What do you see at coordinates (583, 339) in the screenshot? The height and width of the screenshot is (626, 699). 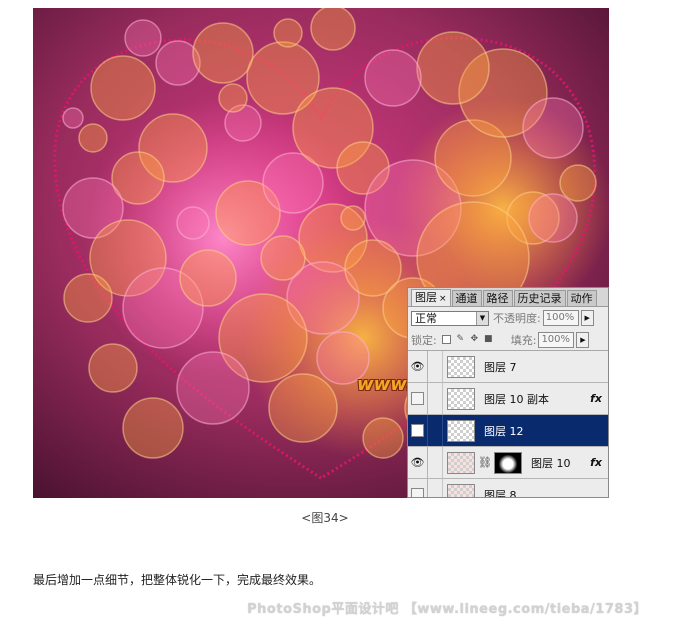 I see `fill-slider-button: ▶` at bounding box center [583, 339].